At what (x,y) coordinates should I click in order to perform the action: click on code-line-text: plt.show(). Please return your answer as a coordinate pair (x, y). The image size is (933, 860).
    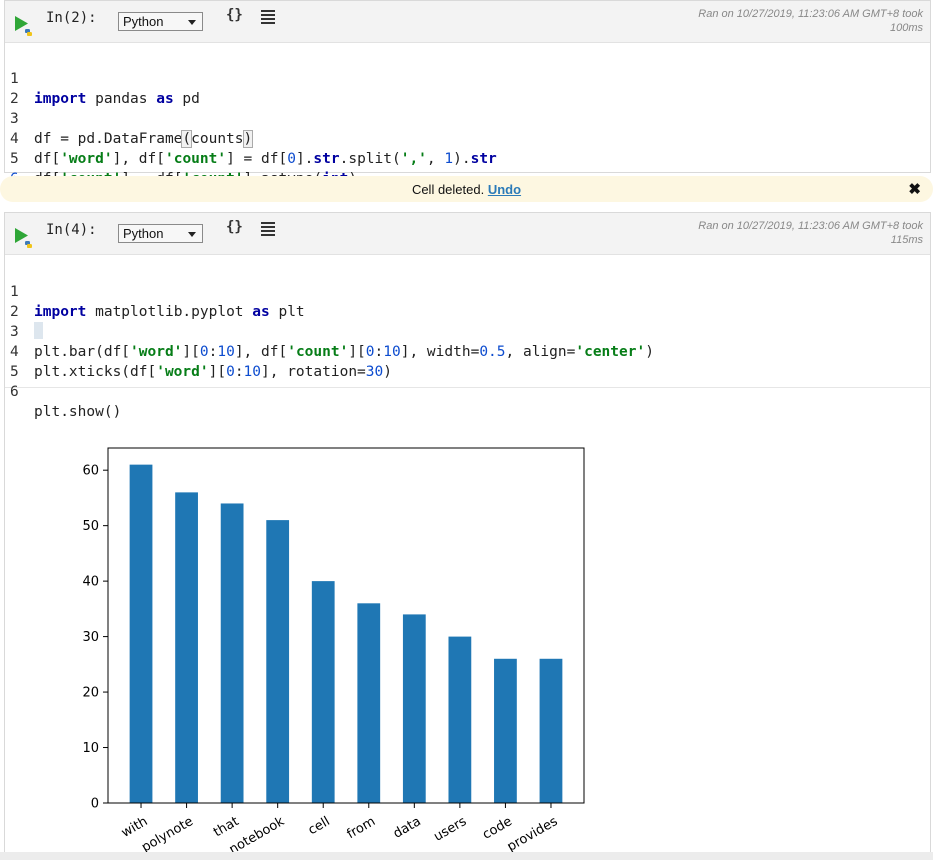
    Looking at the image, I should click on (78, 412).